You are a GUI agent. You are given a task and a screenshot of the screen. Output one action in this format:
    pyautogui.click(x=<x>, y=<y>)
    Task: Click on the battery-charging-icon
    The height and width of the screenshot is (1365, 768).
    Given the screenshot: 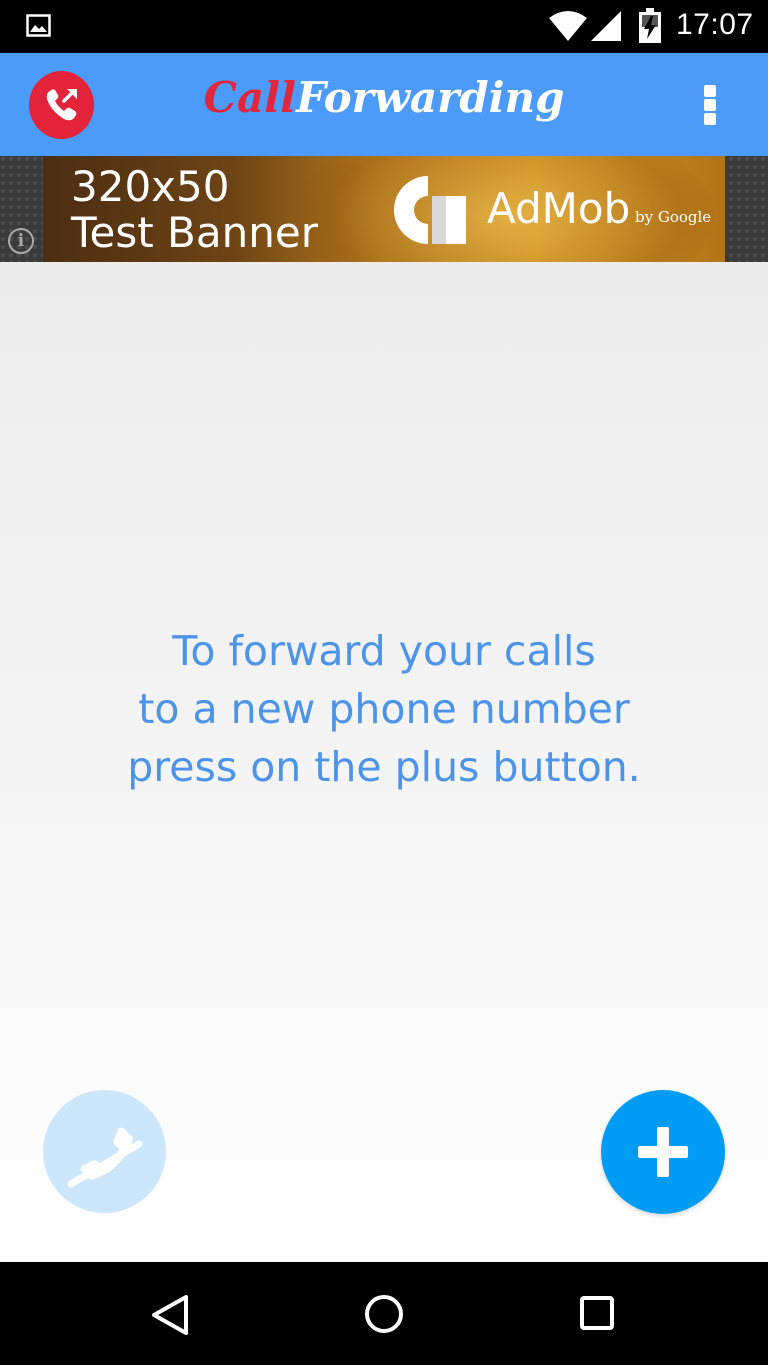 What is the action you would take?
    pyautogui.click(x=650, y=25)
    